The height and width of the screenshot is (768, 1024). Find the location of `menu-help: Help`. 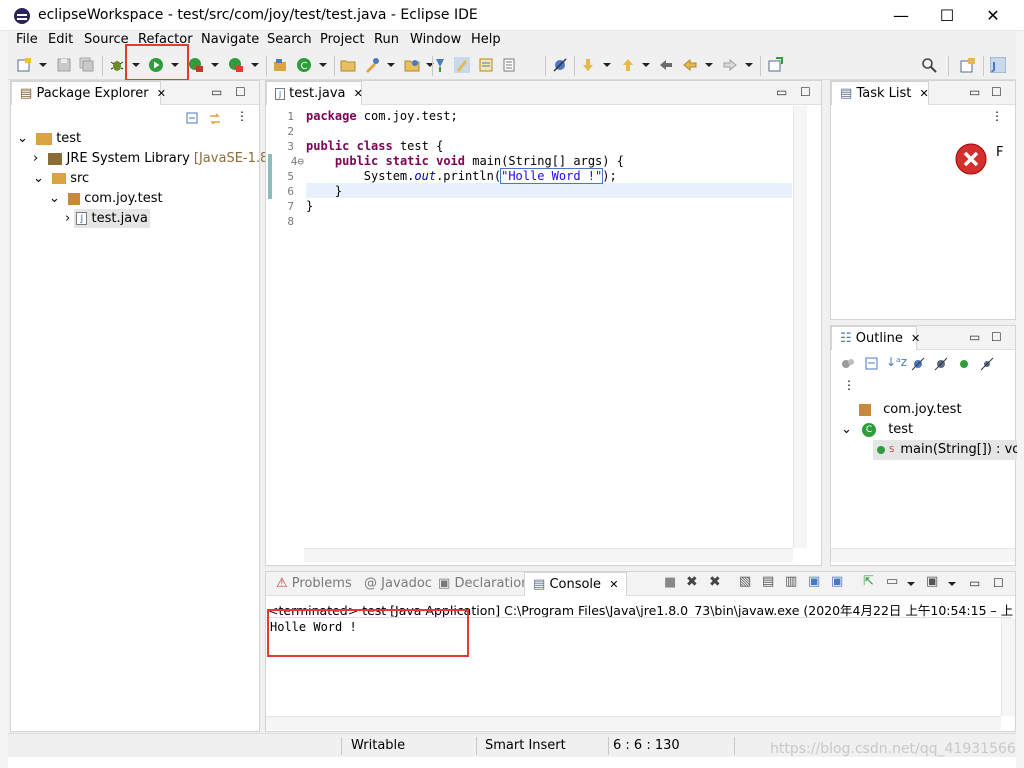

menu-help: Help is located at coordinates (486, 39).